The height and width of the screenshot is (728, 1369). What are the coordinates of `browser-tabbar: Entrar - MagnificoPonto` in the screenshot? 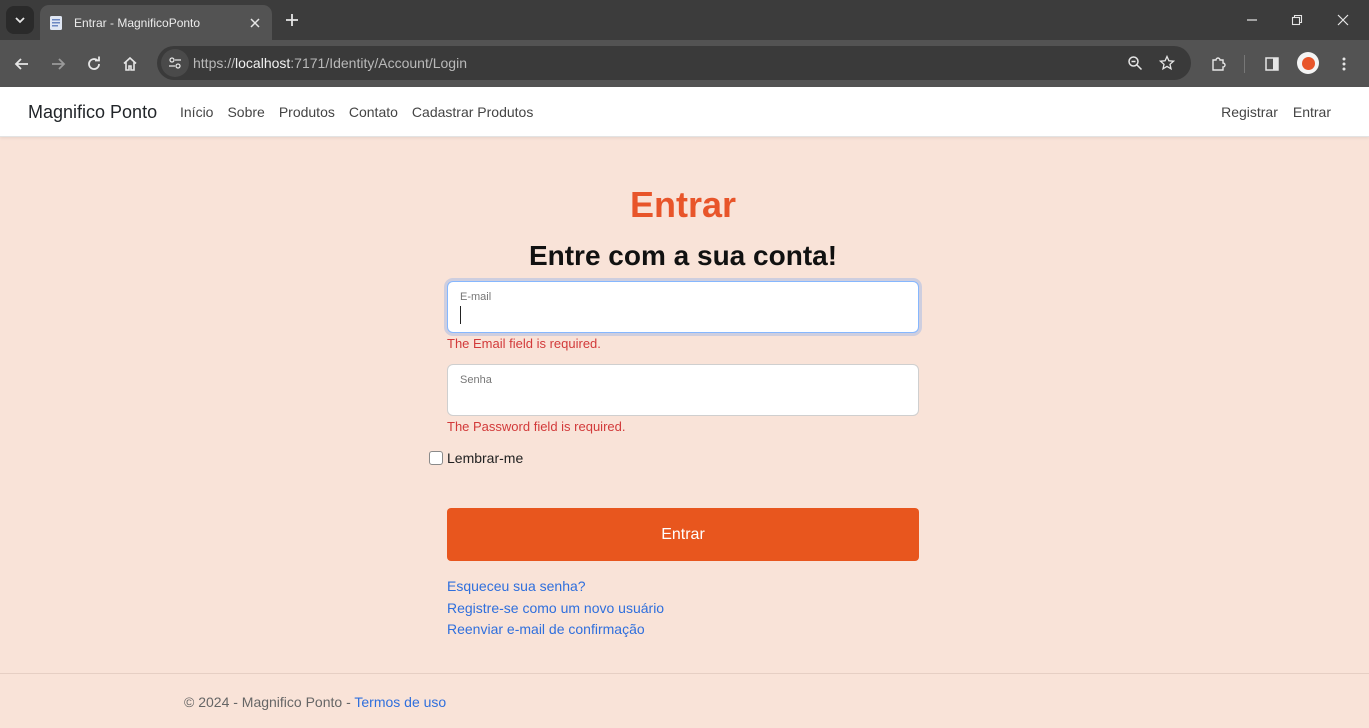 It's located at (684, 20).